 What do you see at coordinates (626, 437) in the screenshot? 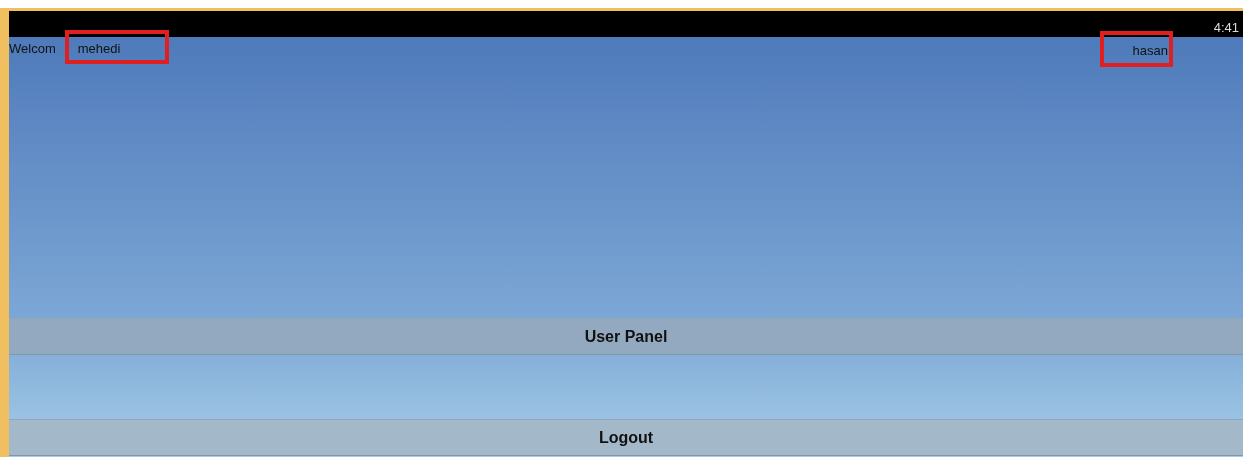
I see `menu-button: Logout` at bounding box center [626, 437].